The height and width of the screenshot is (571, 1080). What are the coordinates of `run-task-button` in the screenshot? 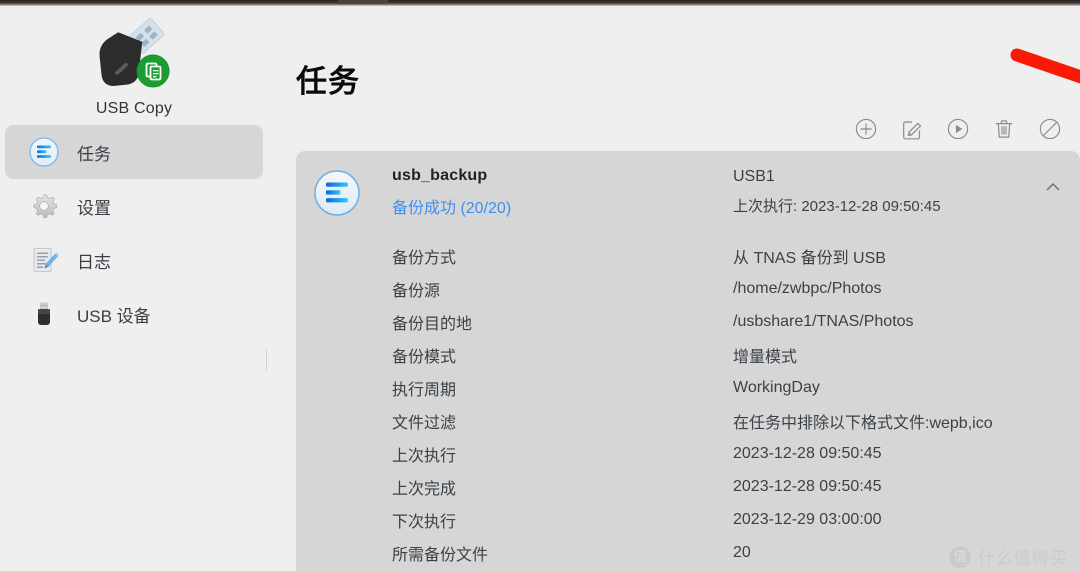 It's located at (958, 129).